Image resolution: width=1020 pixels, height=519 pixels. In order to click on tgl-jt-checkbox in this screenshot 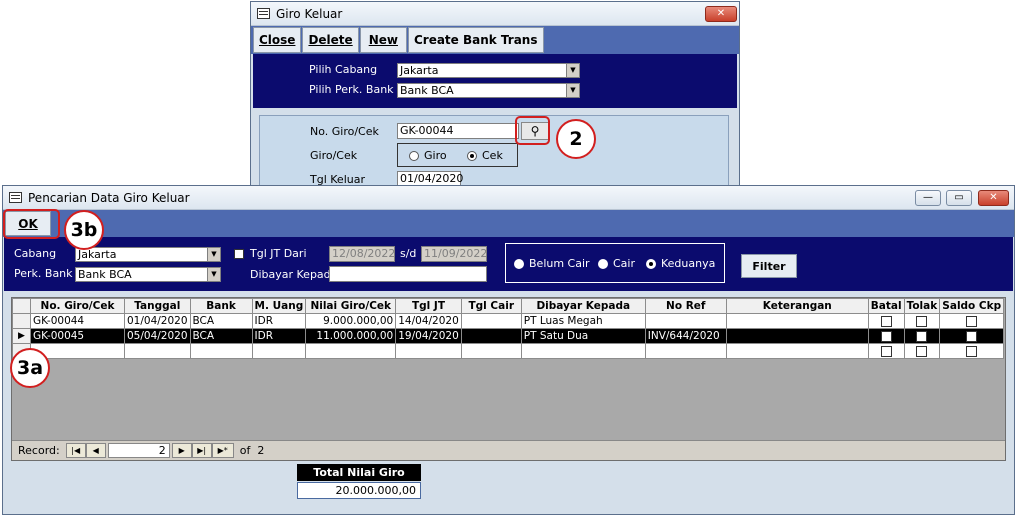, I will do `click(239, 254)`.